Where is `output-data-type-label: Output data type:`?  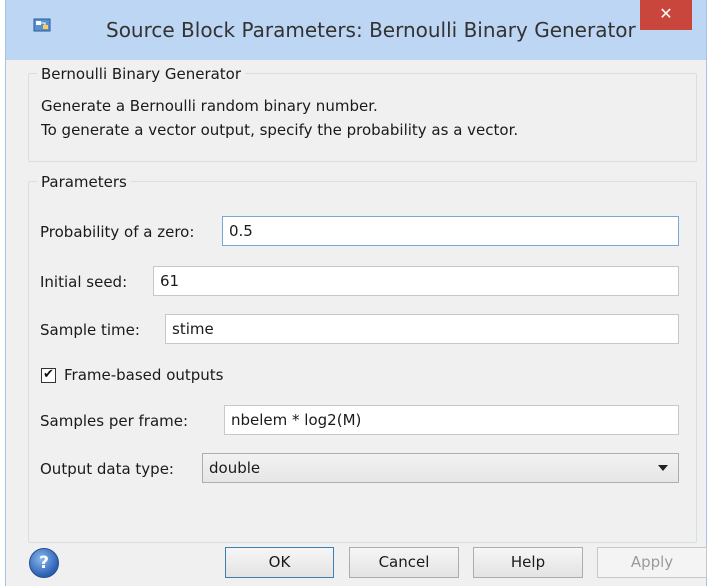
output-data-type-label: Output data type: is located at coordinates (107, 469).